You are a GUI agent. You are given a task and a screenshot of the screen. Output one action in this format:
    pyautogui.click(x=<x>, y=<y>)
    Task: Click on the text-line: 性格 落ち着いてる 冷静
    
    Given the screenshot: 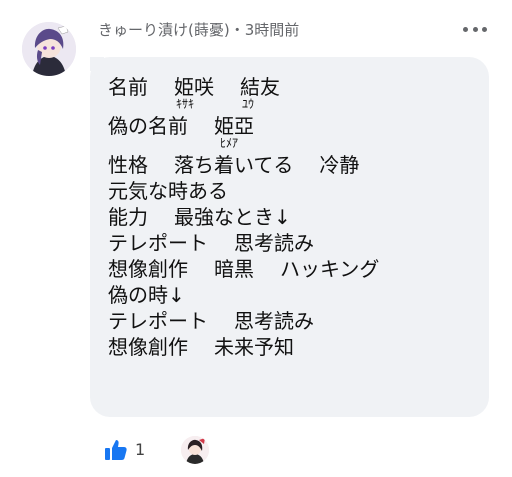 What is the action you would take?
    pyautogui.click(x=234, y=165)
    